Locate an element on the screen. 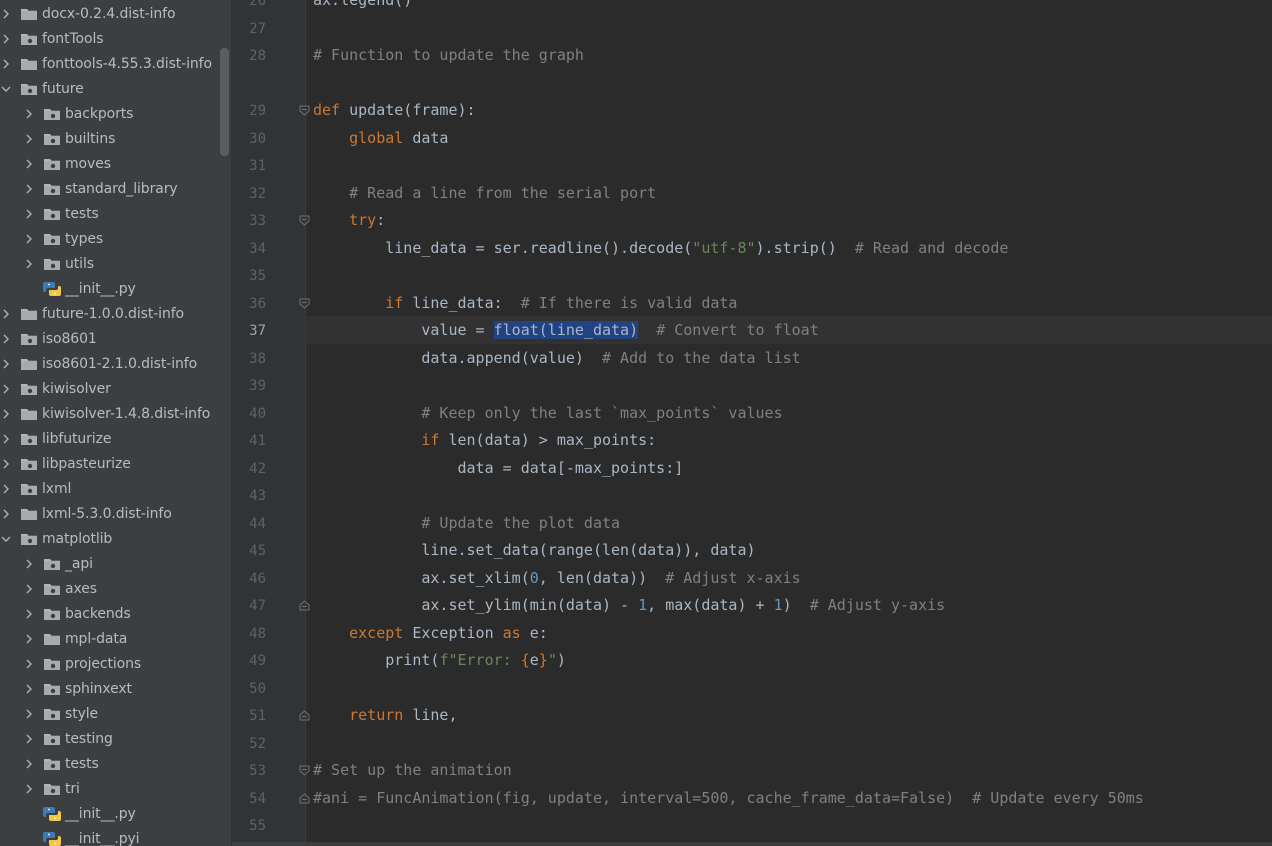 Image resolution: width=1272 pixels, height=846 pixels. selected-text: float(line_data) is located at coordinates (566, 330).